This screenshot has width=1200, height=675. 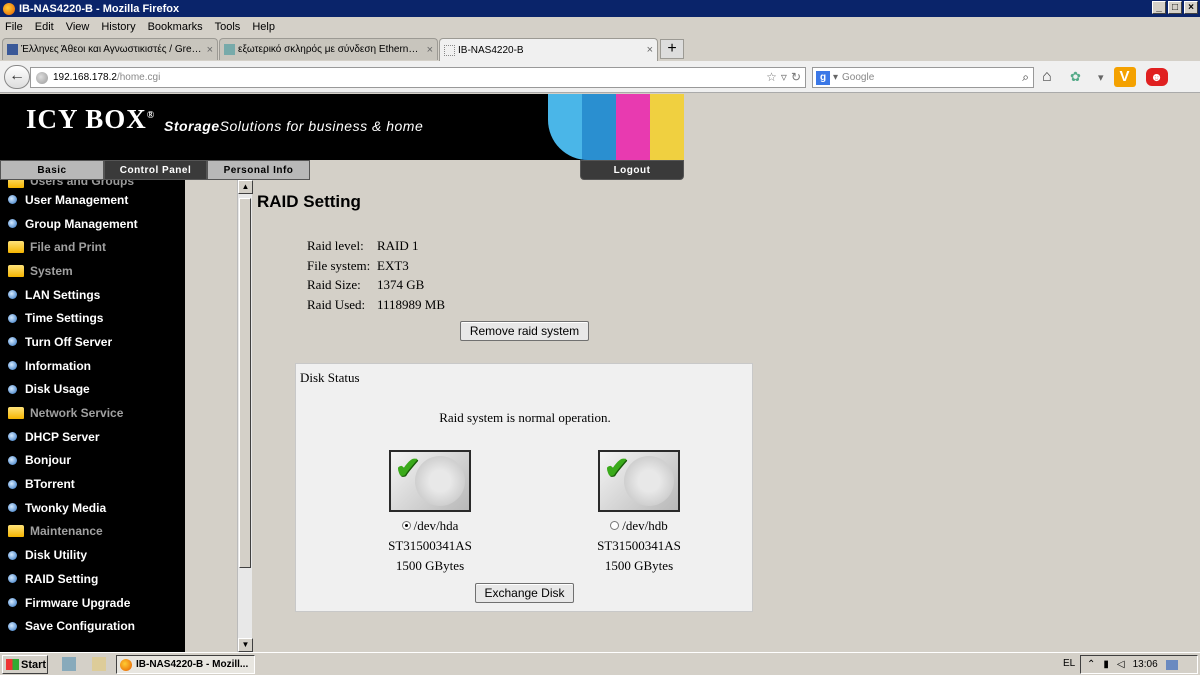 What do you see at coordinates (1156, 77) in the screenshot?
I see `smiley-extension-icon: ☻` at bounding box center [1156, 77].